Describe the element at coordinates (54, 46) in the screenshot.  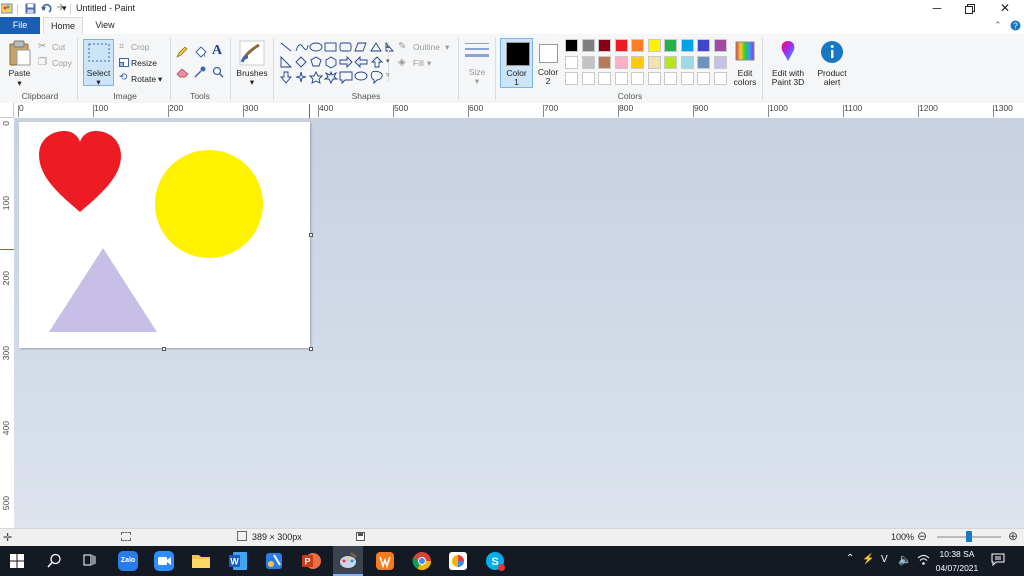
I see `cut-button: ✂ Cut` at that location.